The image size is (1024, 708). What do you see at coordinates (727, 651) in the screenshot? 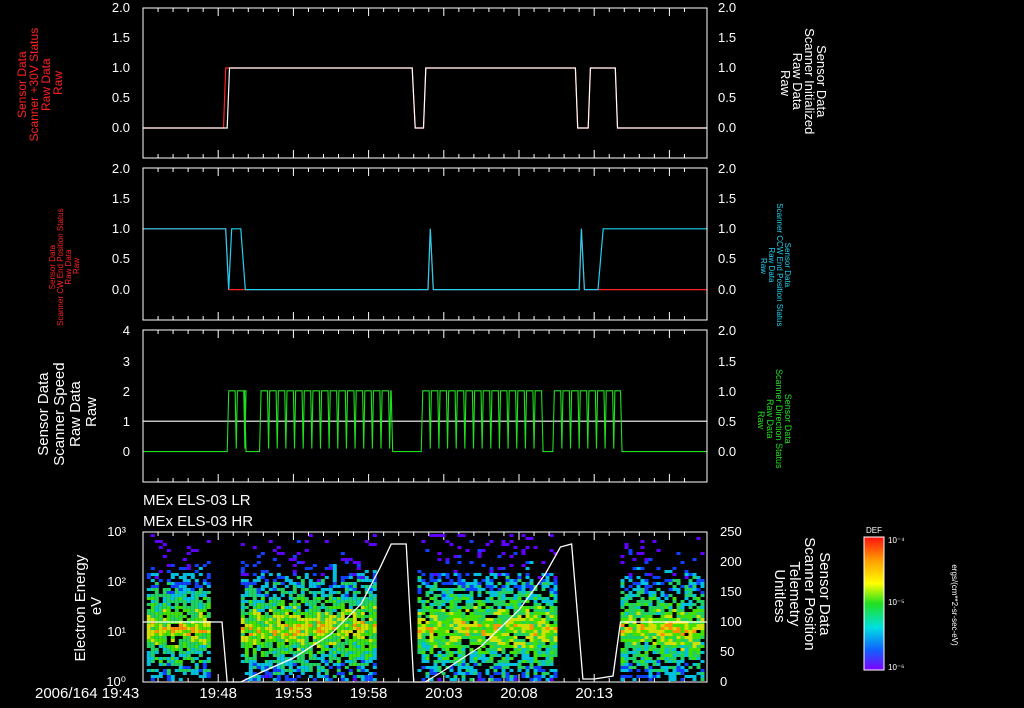
I see `tick-label: 50` at bounding box center [727, 651].